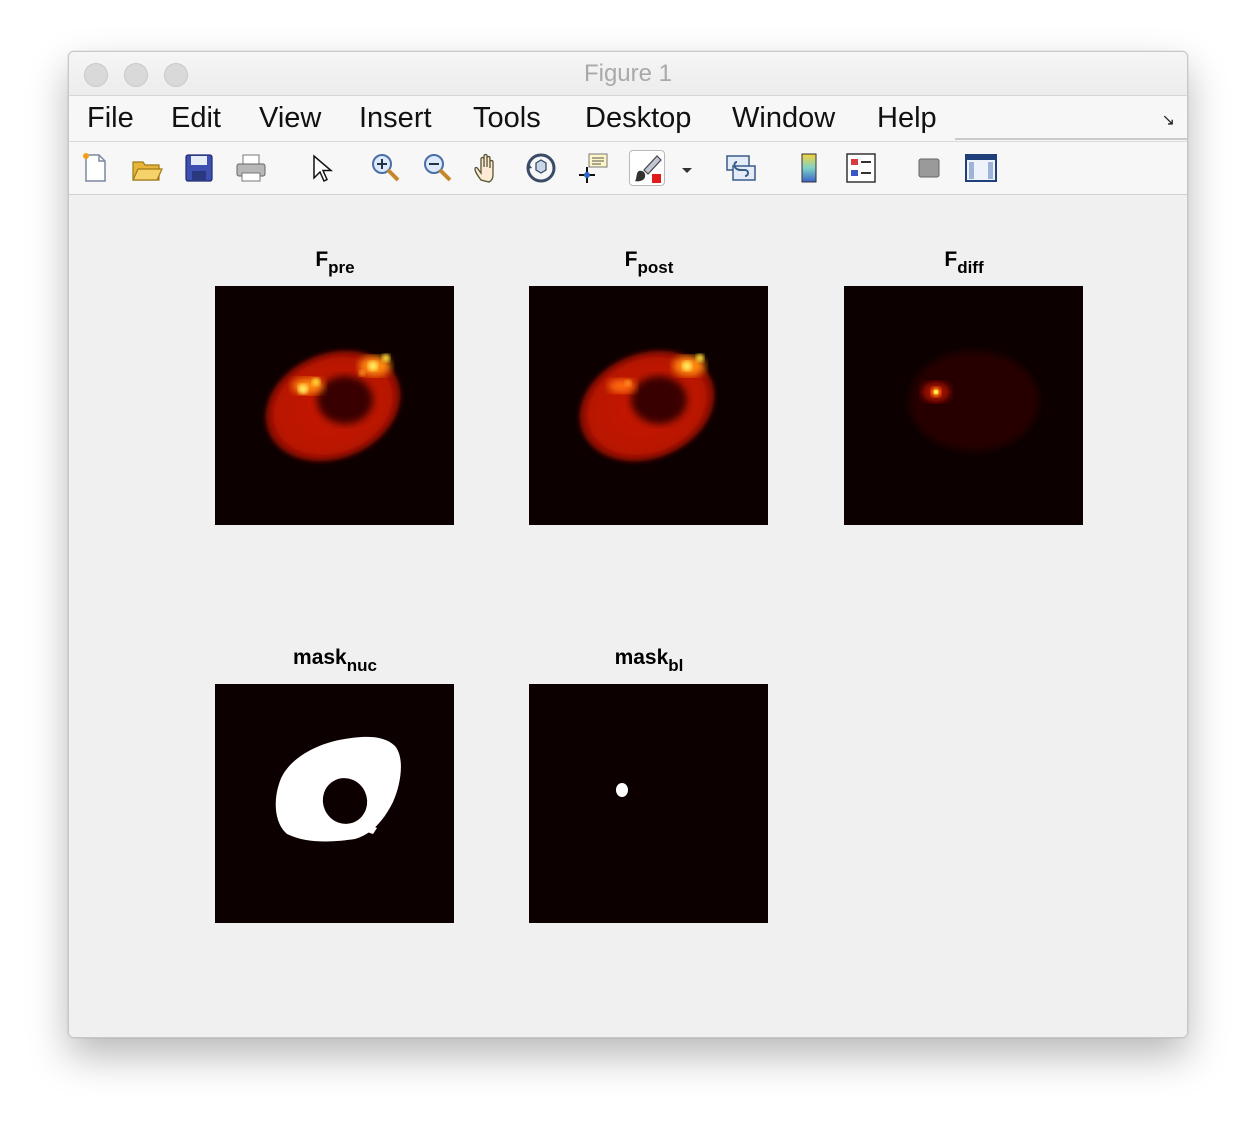 Image resolution: width=1256 pixels, height=1122 pixels. What do you see at coordinates (647, 168) in the screenshot?
I see `brush-icon` at bounding box center [647, 168].